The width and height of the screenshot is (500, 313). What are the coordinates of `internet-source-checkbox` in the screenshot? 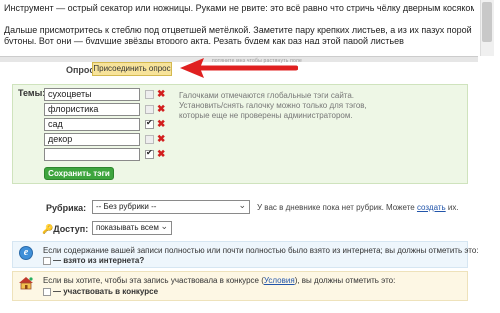 It's located at (47, 261).